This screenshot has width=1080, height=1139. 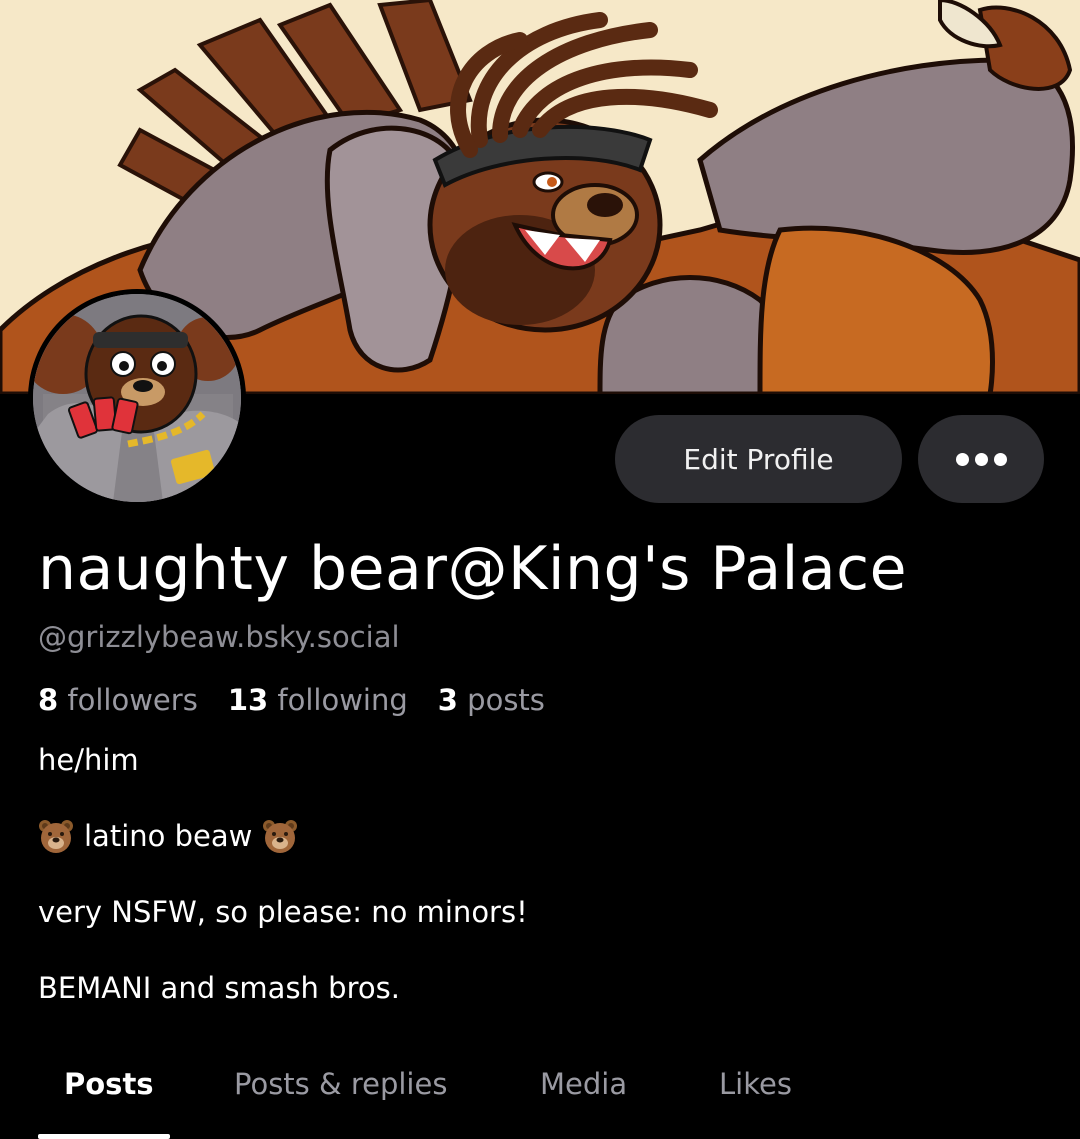 I want to click on display-name: naughty bear@King's Palace, so click(x=473, y=569).